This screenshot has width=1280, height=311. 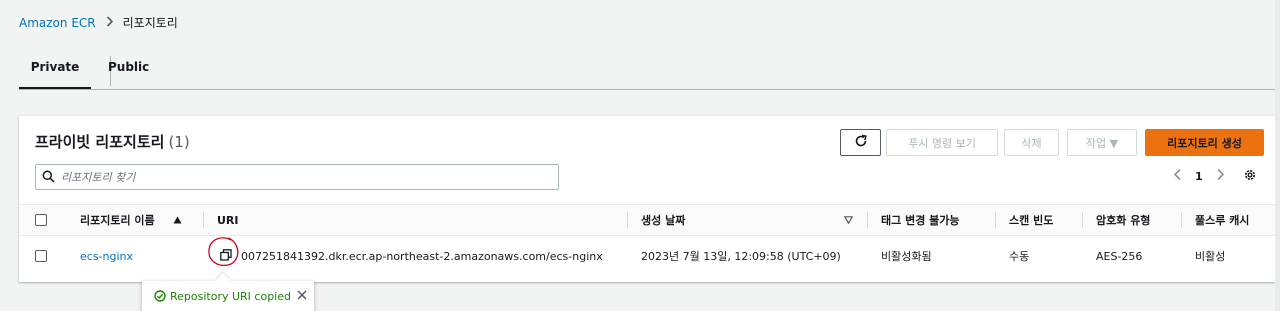 What do you see at coordinates (48, 177) in the screenshot?
I see `search-icon` at bounding box center [48, 177].